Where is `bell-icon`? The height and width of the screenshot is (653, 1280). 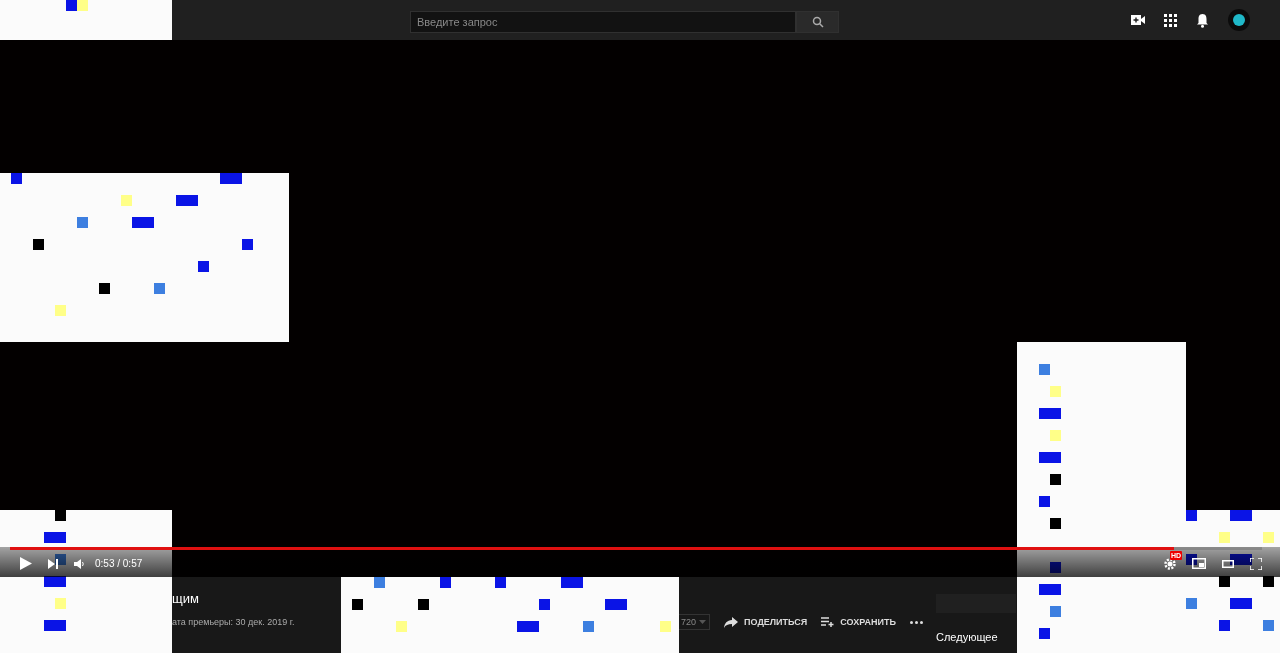 bell-icon is located at coordinates (1202, 20).